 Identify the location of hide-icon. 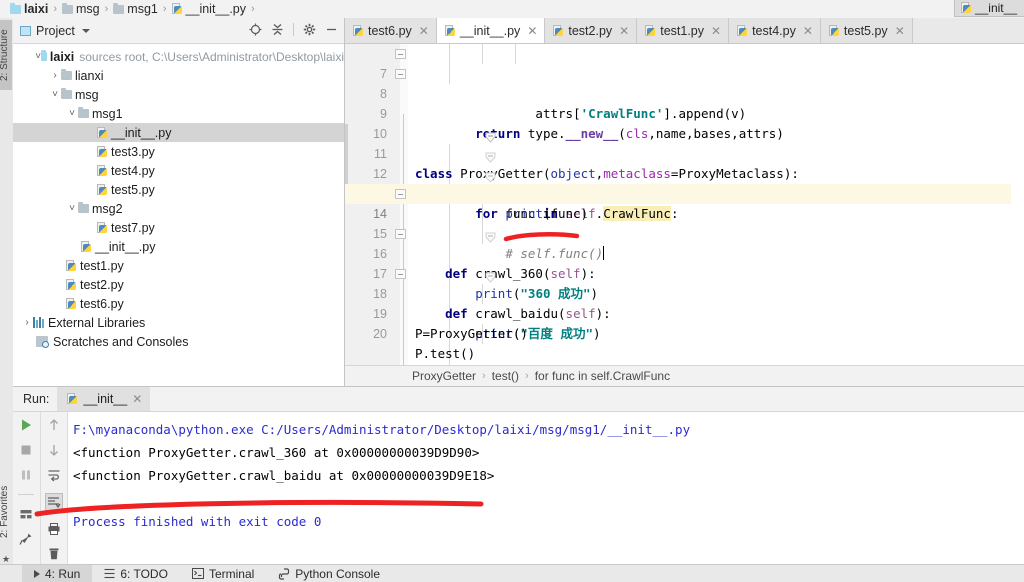
(331, 29).